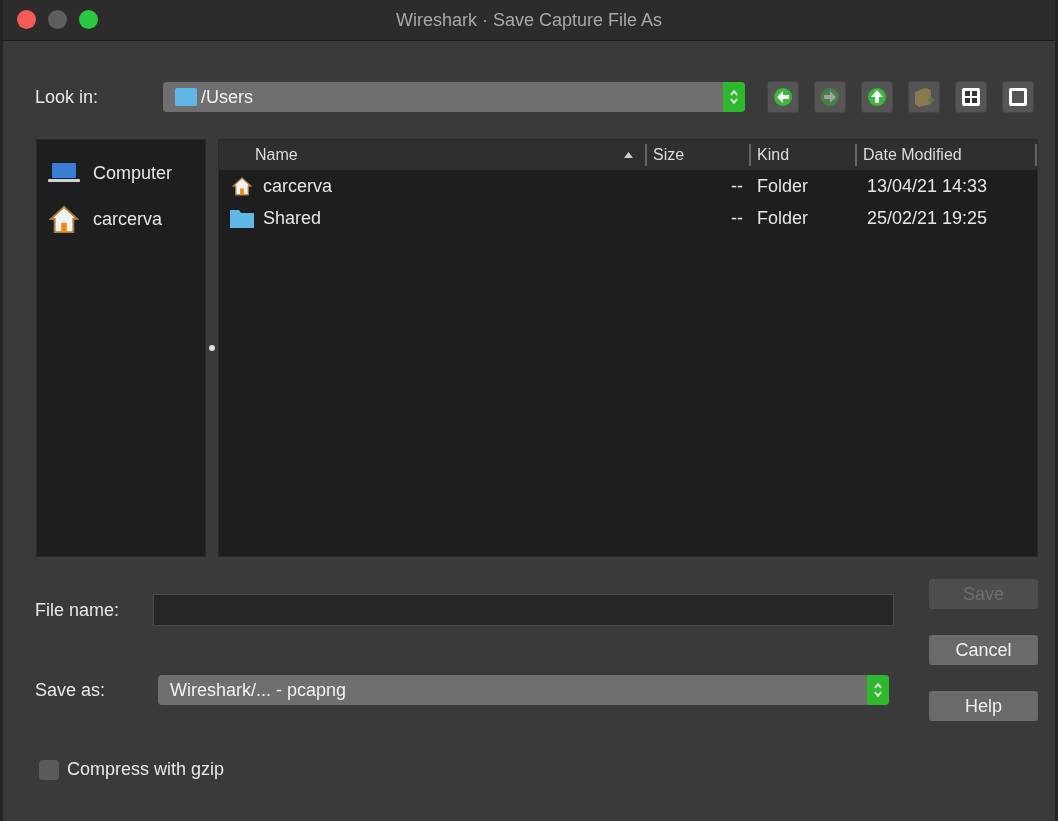 This screenshot has height=821, width=1058. What do you see at coordinates (146, 769) in the screenshot?
I see `checkbox-label: Compress with gzip` at bounding box center [146, 769].